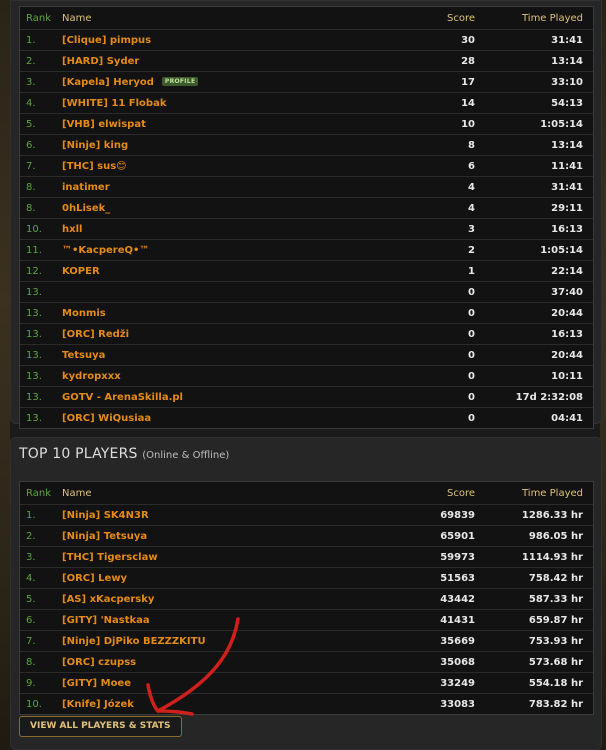 This screenshot has width=606, height=750. Describe the element at coordinates (31, 683) in the screenshot. I see `rank-cell: 9.` at that location.